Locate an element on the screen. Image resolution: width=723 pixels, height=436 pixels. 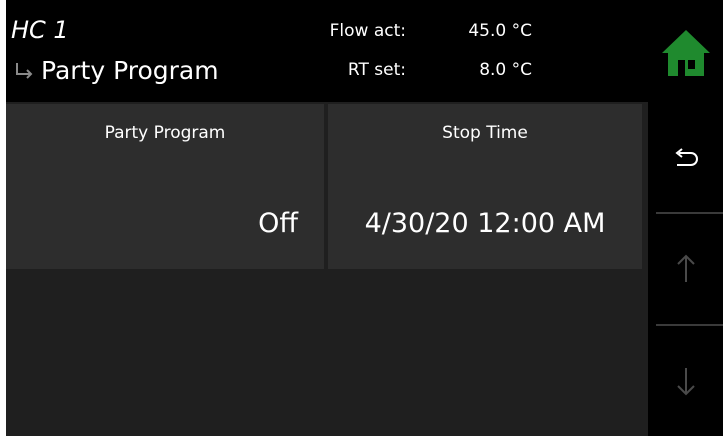
stop-time-value: 4/30/20 12:00 AM is located at coordinates (485, 223).